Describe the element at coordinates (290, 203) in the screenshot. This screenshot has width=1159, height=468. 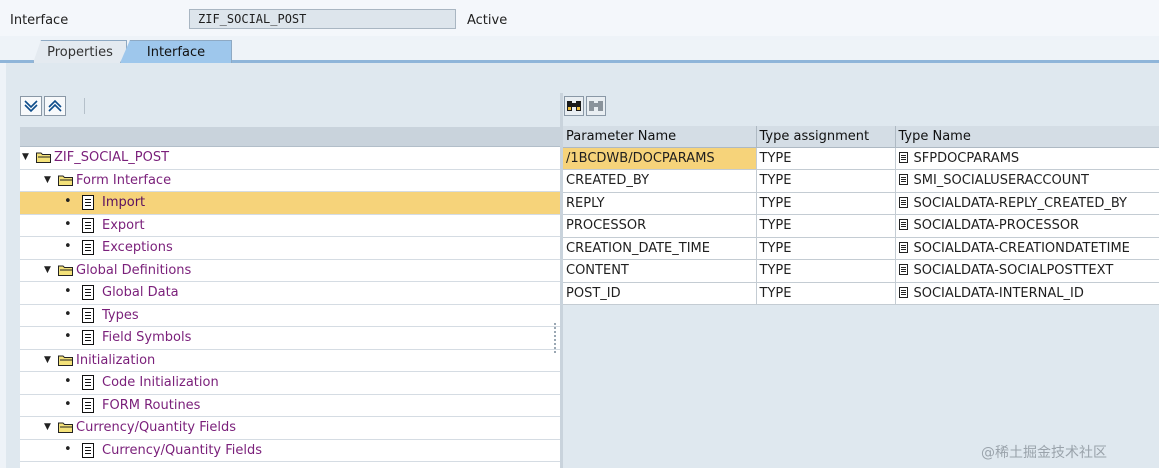
I see `tree-node: • Import` at that location.